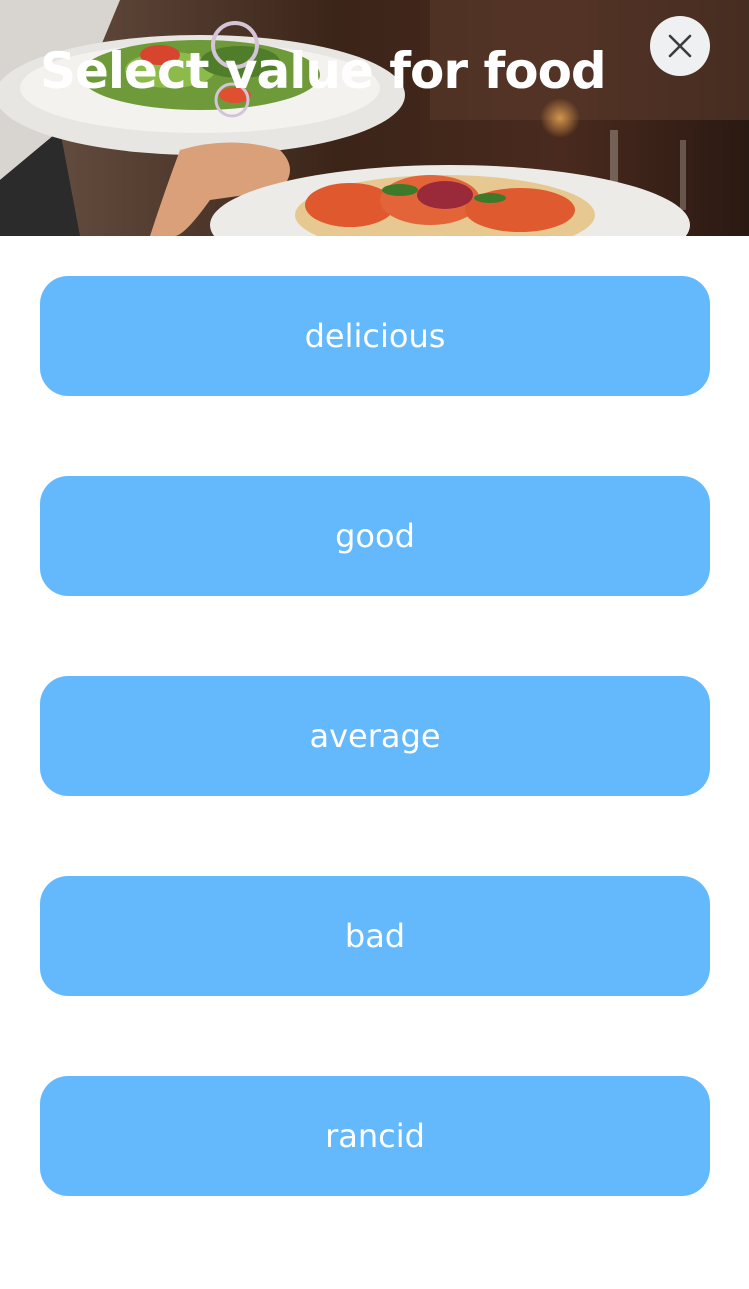 The image size is (749, 1289). I want to click on close-button, so click(680, 46).